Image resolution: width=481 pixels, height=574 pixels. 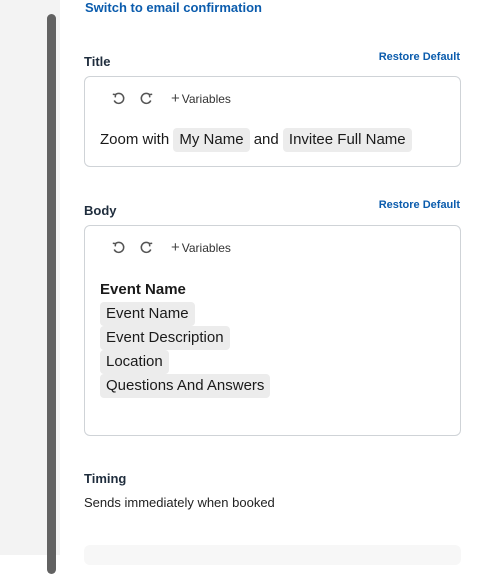 I want to click on body-restore-default-link: Restore Default, so click(x=419, y=205).